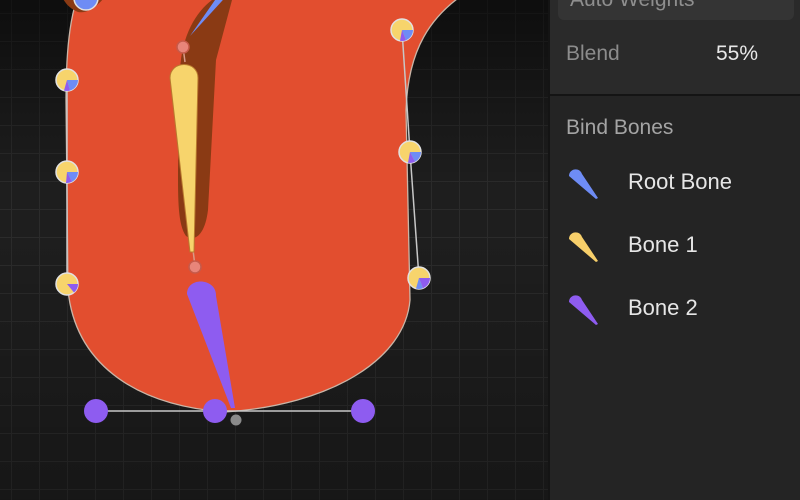 This screenshot has height=500, width=800. Describe the element at coordinates (680, 181) in the screenshot. I see `bone-label: Root Bone` at that location.